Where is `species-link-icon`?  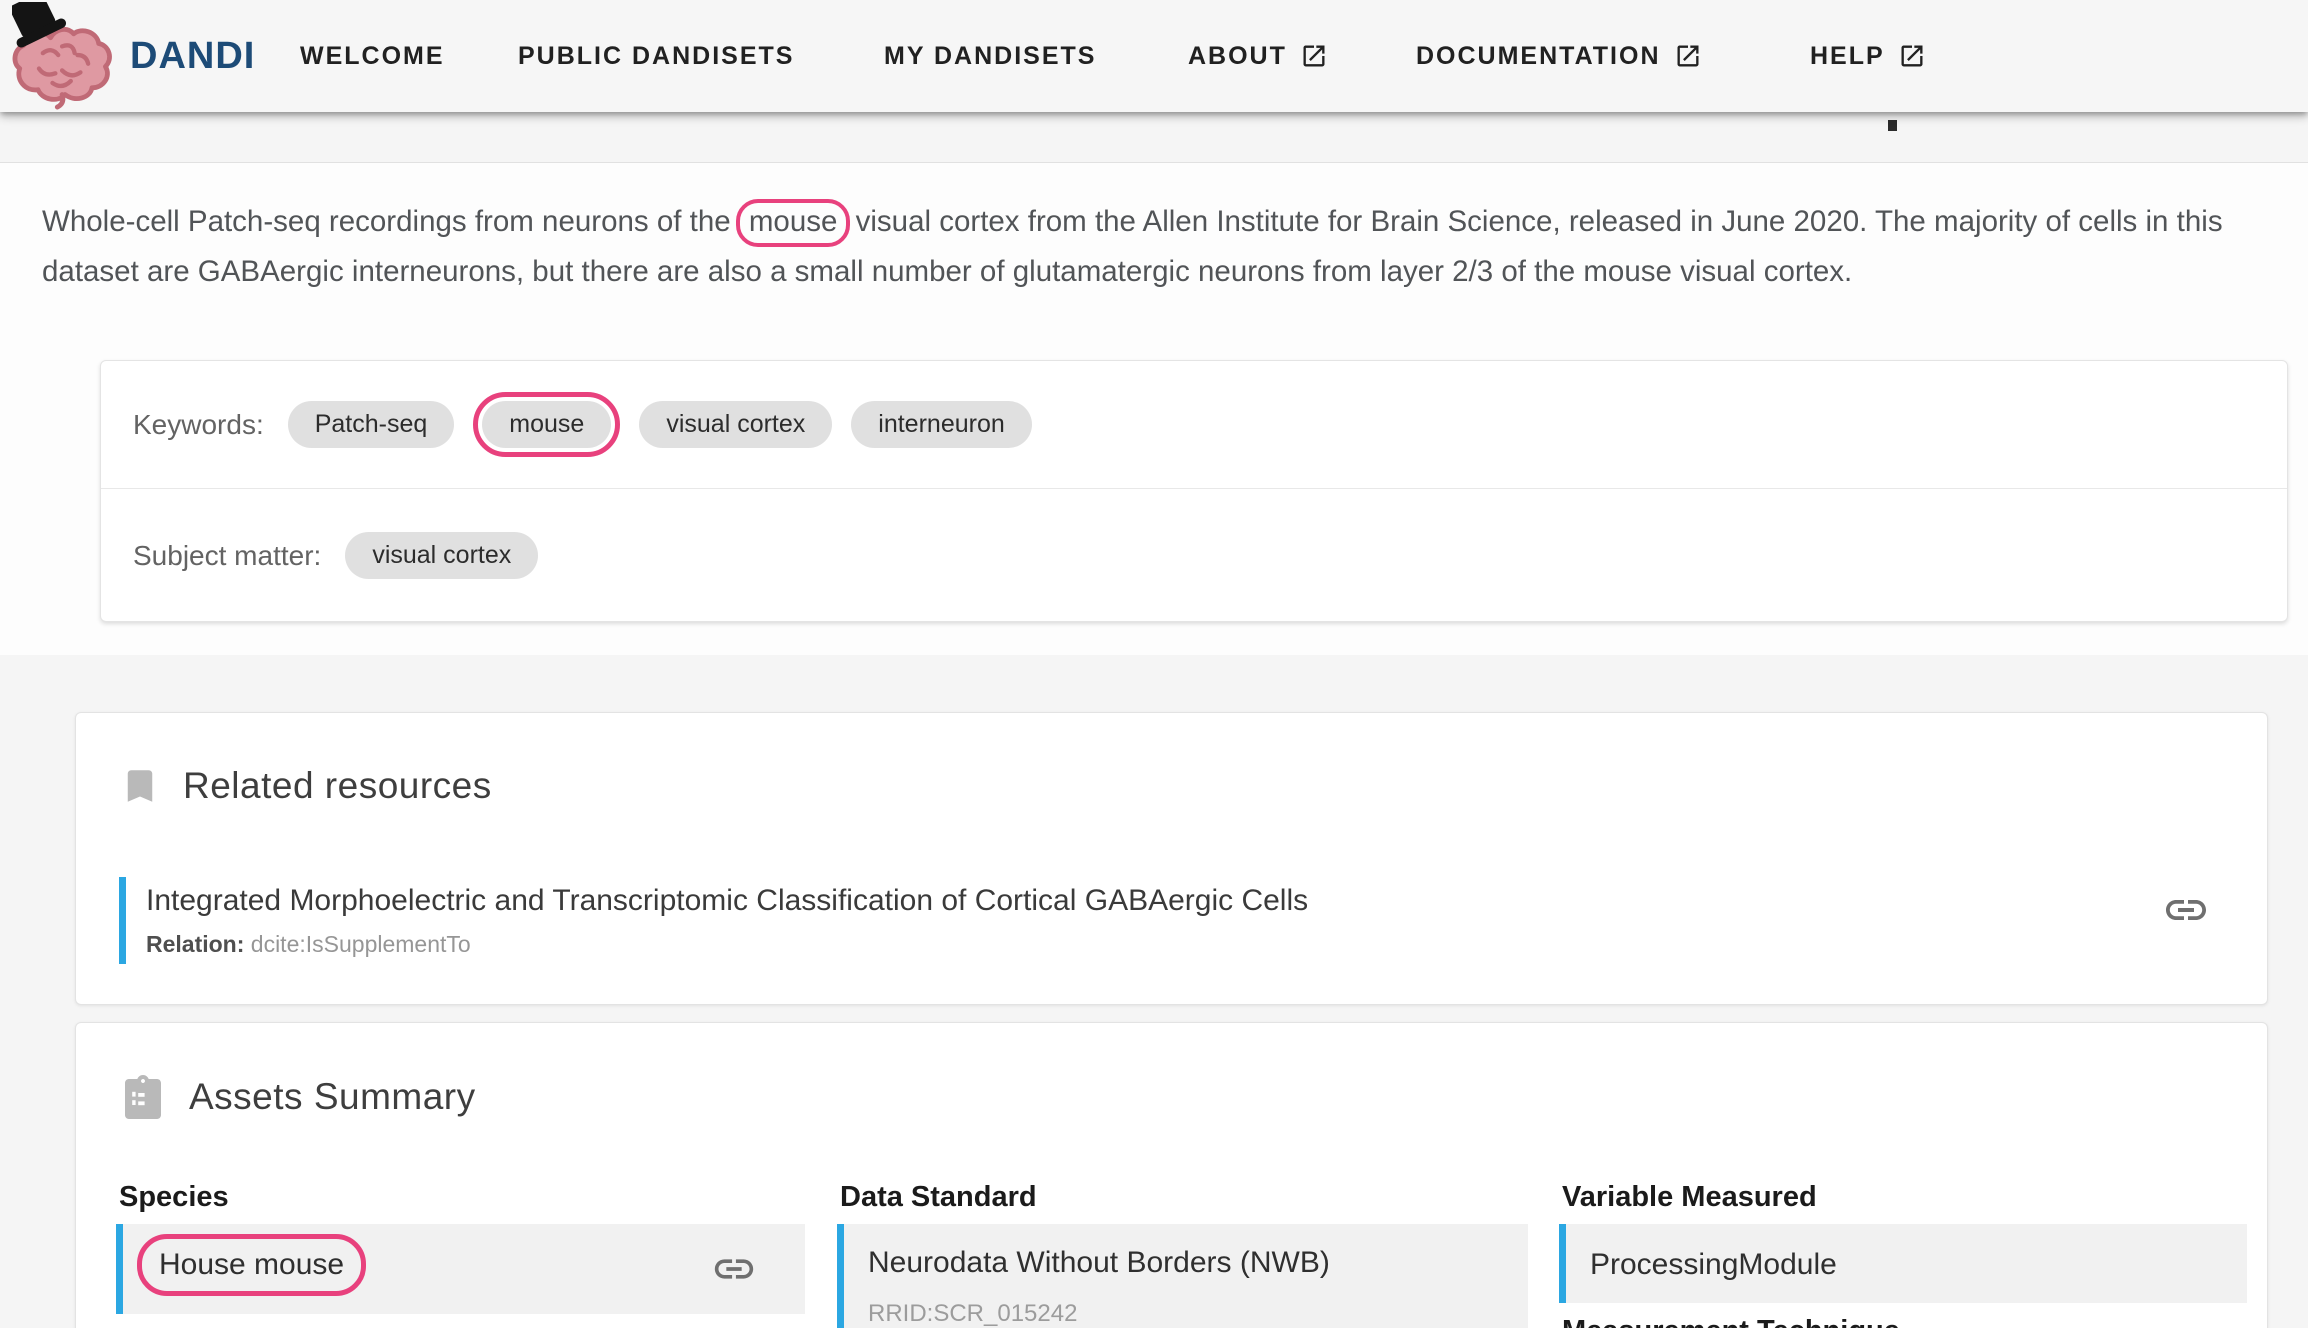
species-link-icon is located at coordinates (734, 1269).